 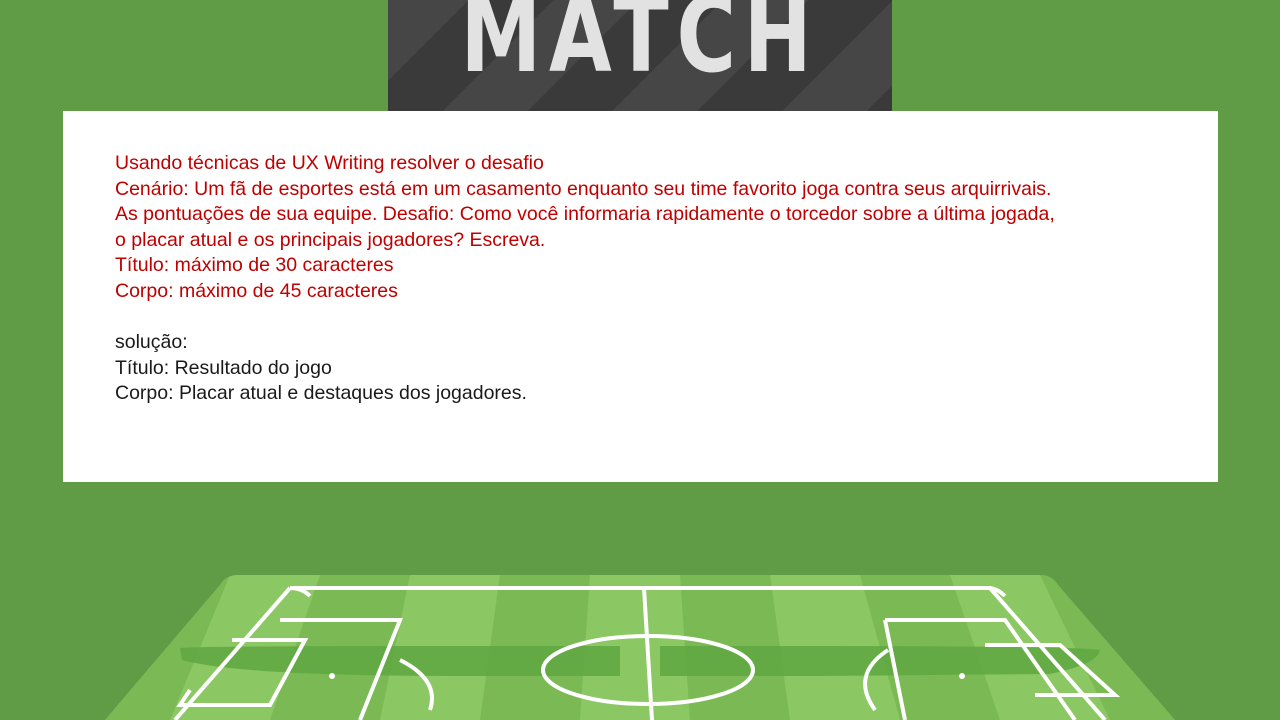 What do you see at coordinates (332, 676) in the screenshot?
I see `penalty-spot-left` at bounding box center [332, 676].